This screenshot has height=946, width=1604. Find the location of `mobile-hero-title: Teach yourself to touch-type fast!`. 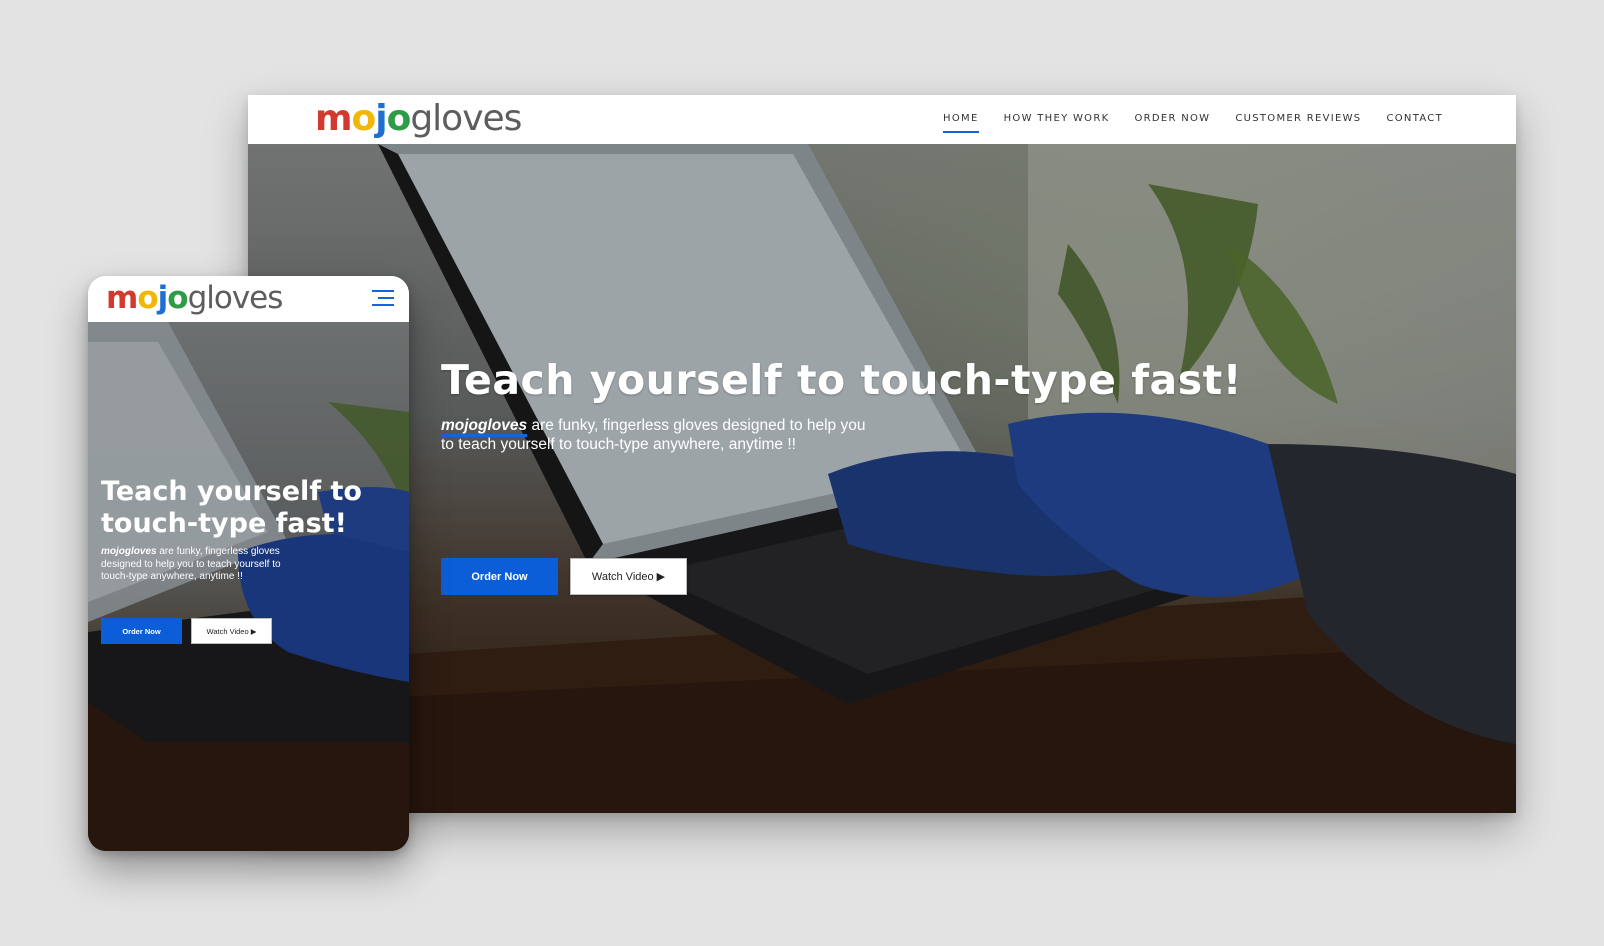

mobile-hero-title: Teach yourself to touch-type fast! is located at coordinates (231, 507).